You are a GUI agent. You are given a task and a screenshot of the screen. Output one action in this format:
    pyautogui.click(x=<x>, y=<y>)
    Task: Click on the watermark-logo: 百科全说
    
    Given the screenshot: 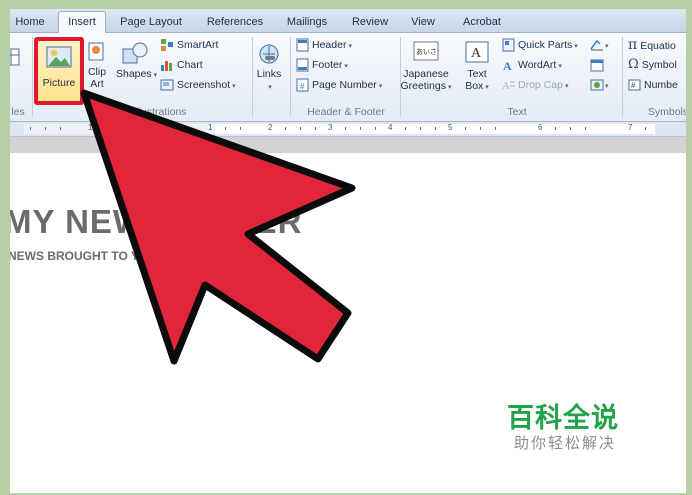 What is the action you would take?
    pyautogui.click(x=563, y=418)
    